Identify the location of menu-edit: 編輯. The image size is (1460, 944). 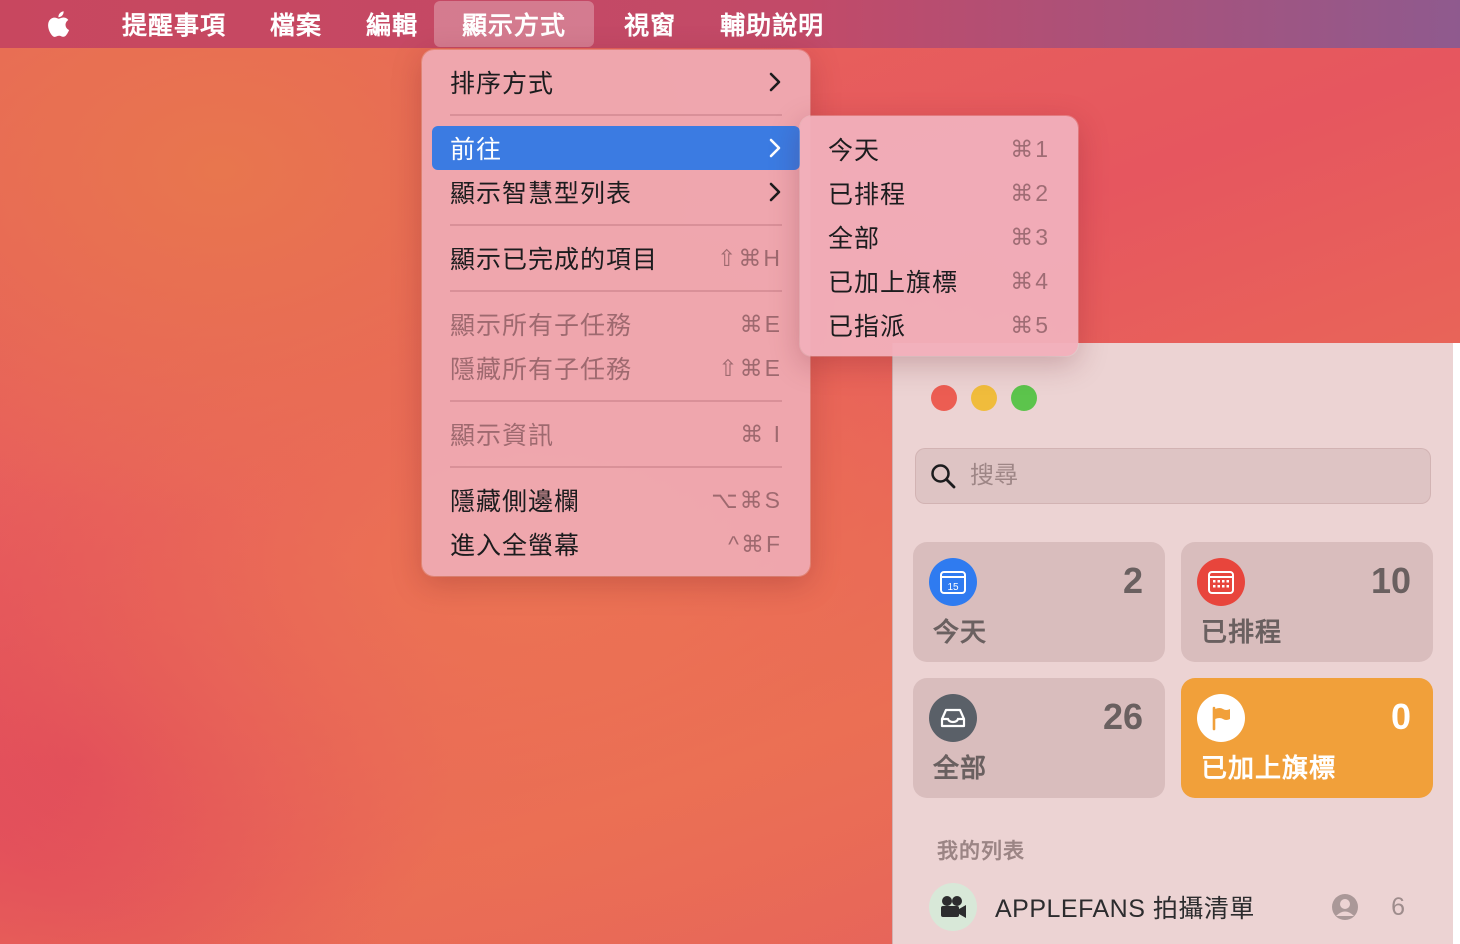
(392, 24).